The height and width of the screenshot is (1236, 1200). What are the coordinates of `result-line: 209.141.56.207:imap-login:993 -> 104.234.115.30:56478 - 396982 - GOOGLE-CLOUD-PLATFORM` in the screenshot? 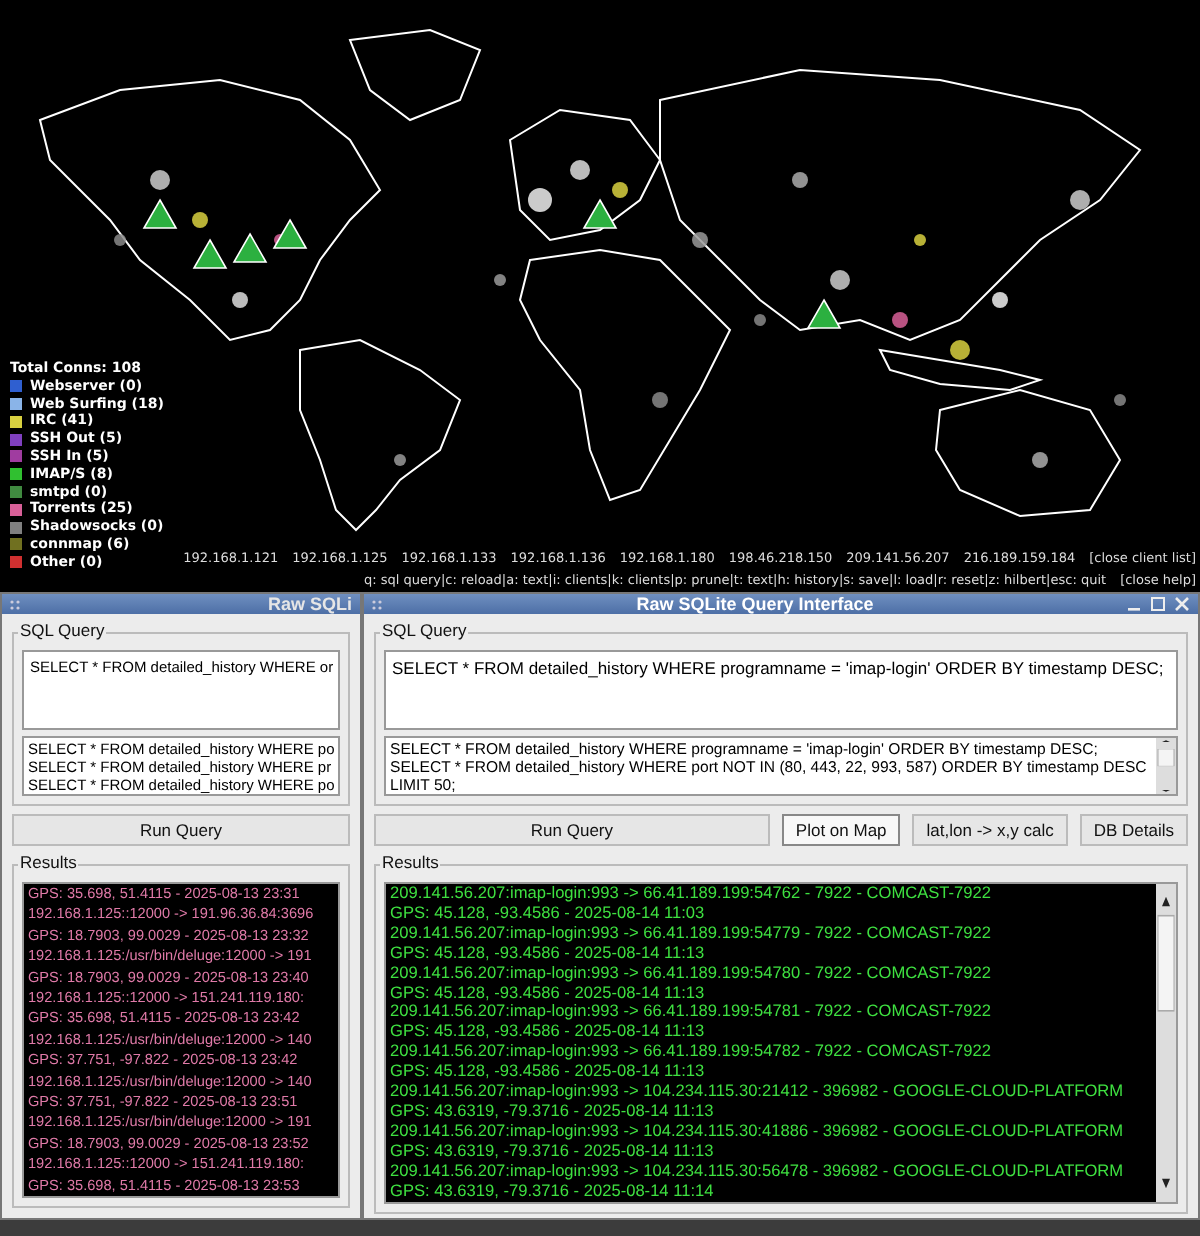 It's located at (758, 1171).